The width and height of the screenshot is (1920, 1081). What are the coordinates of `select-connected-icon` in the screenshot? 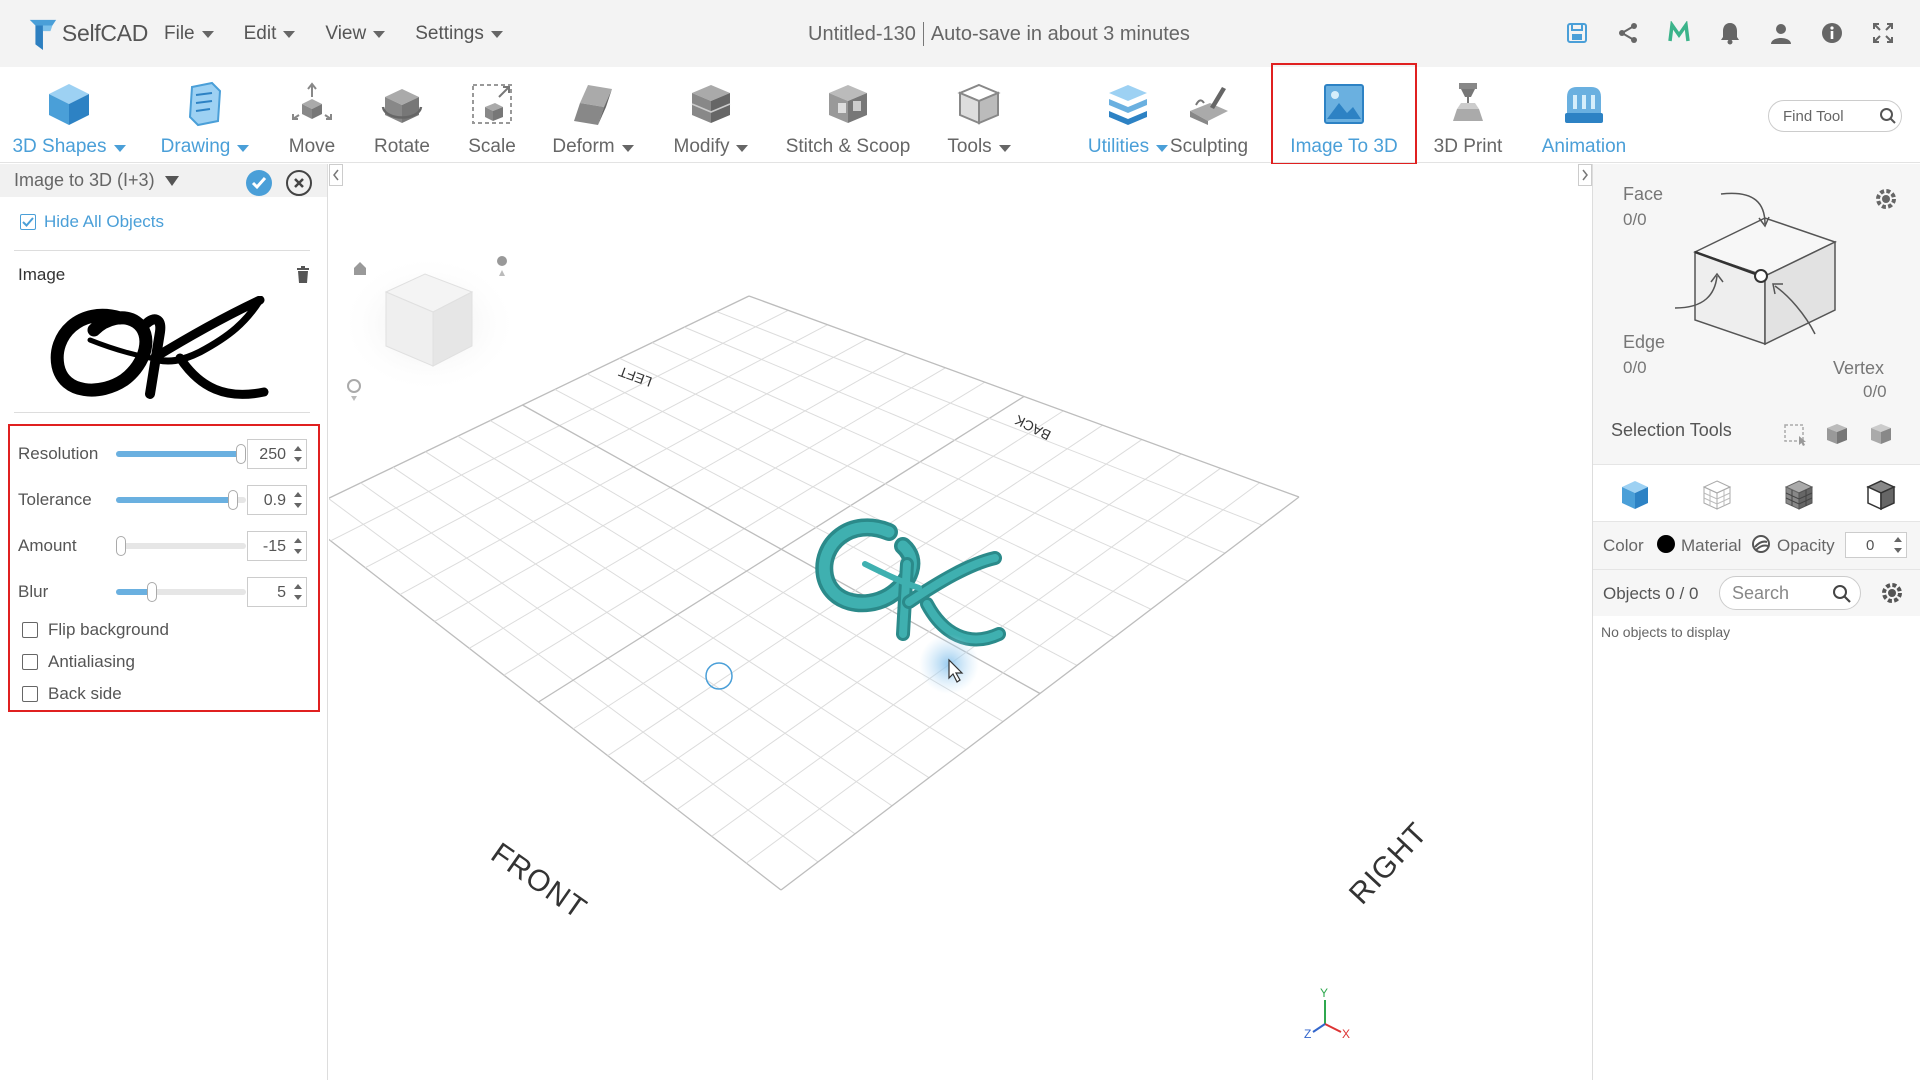 It's located at (1838, 434).